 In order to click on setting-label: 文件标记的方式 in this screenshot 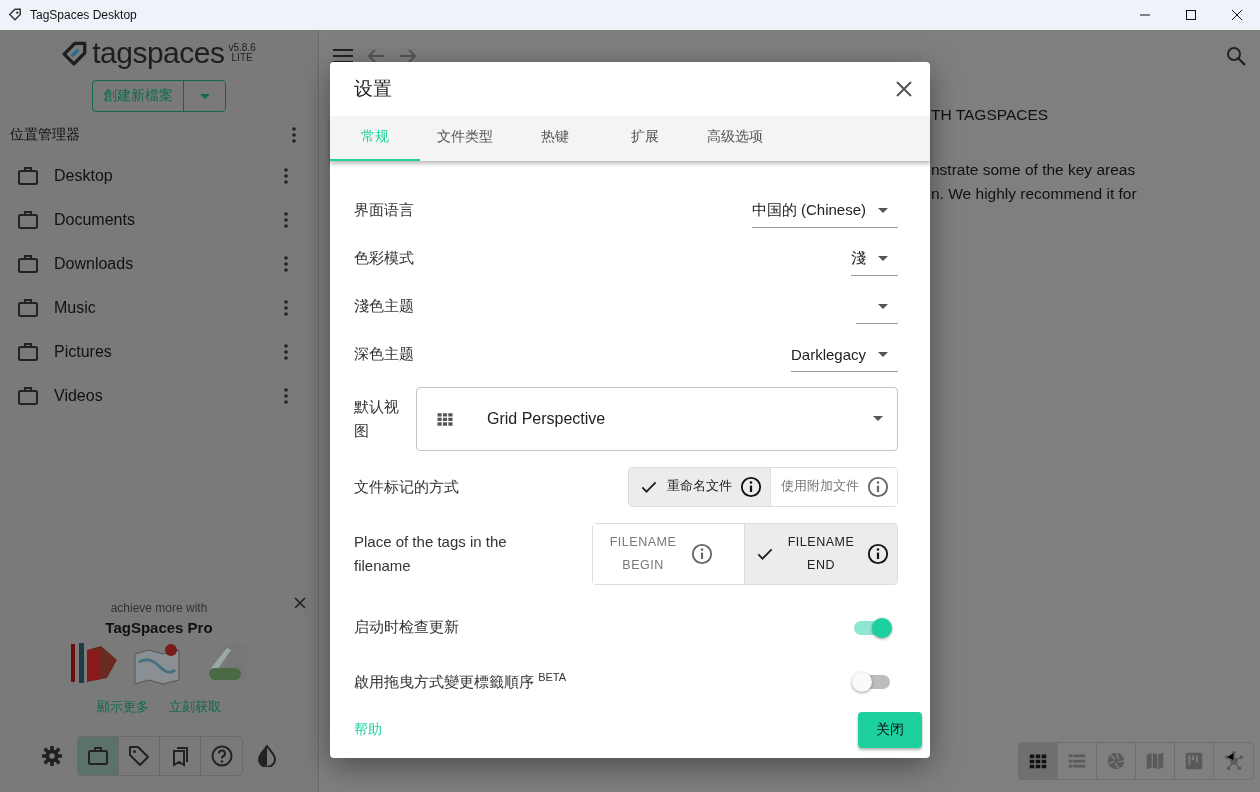, I will do `click(406, 486)`.